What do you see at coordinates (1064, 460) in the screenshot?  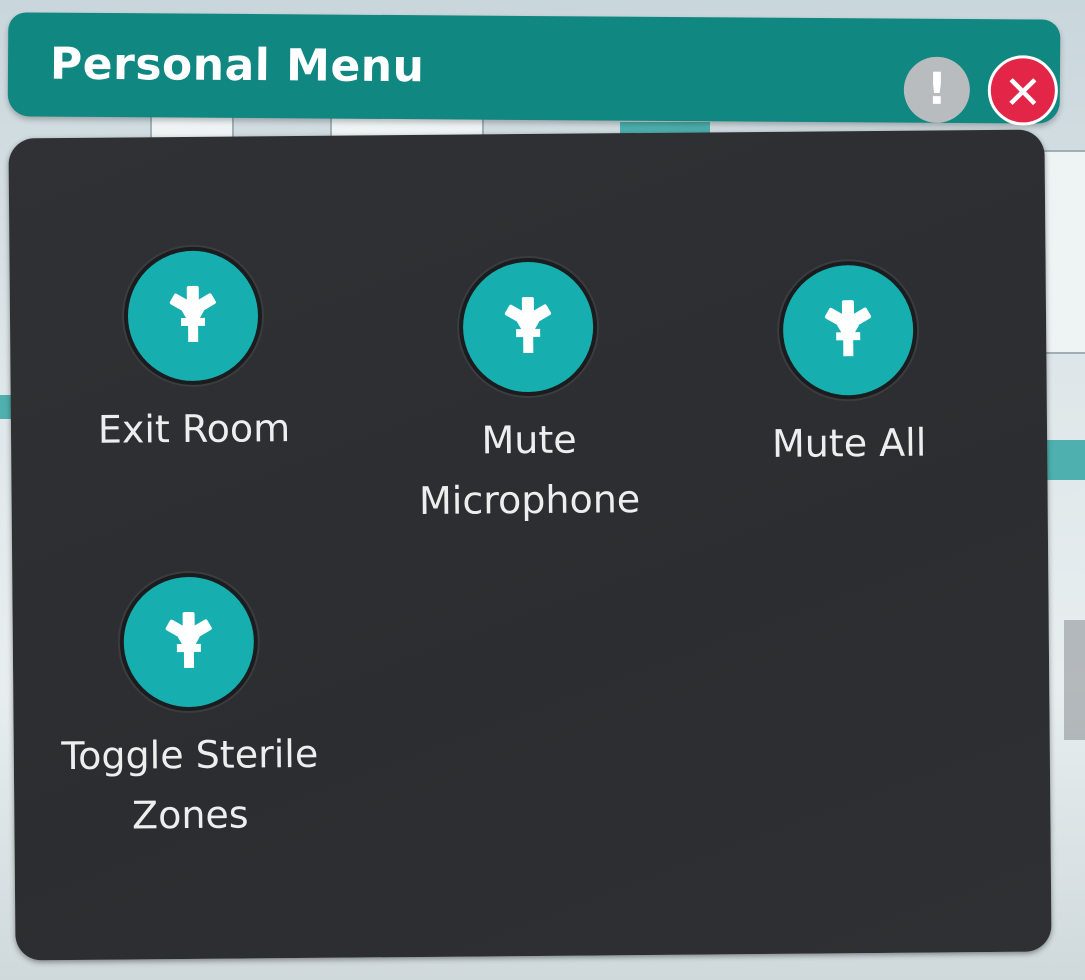 I see `background-stripe` at bounding box center [1064, 460].